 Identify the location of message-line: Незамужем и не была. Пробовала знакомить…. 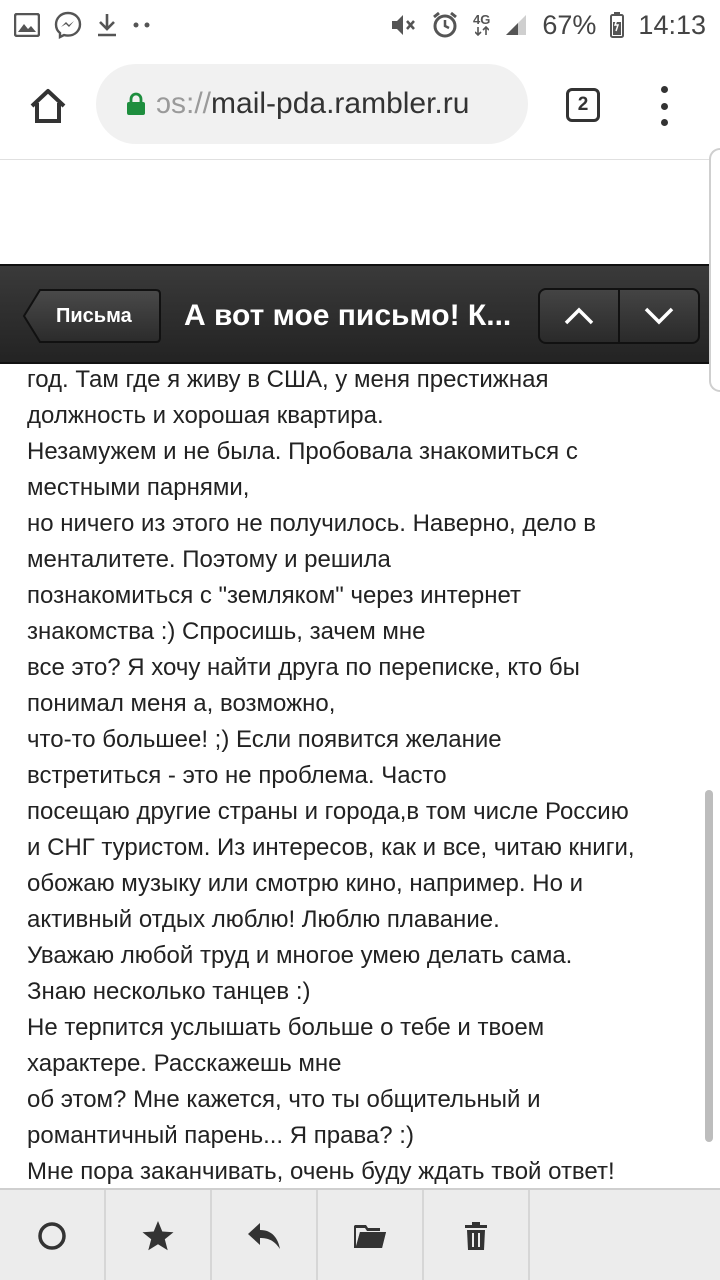
(302, 451).